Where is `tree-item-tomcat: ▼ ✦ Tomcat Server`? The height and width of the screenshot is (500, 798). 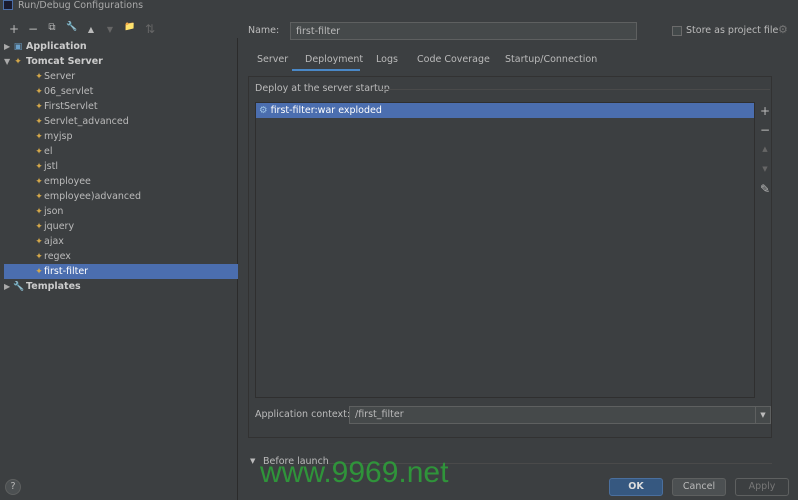
tree-item-tomcat: ▼ ✦ Tomcat Server is located at coordinates (121, 61).